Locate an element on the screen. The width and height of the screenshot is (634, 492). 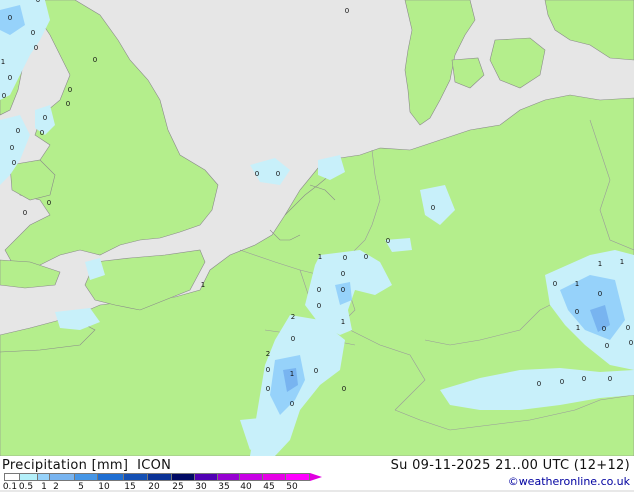
map-title: Precipitation [mm] ICON is located at coordinates (87, 465).